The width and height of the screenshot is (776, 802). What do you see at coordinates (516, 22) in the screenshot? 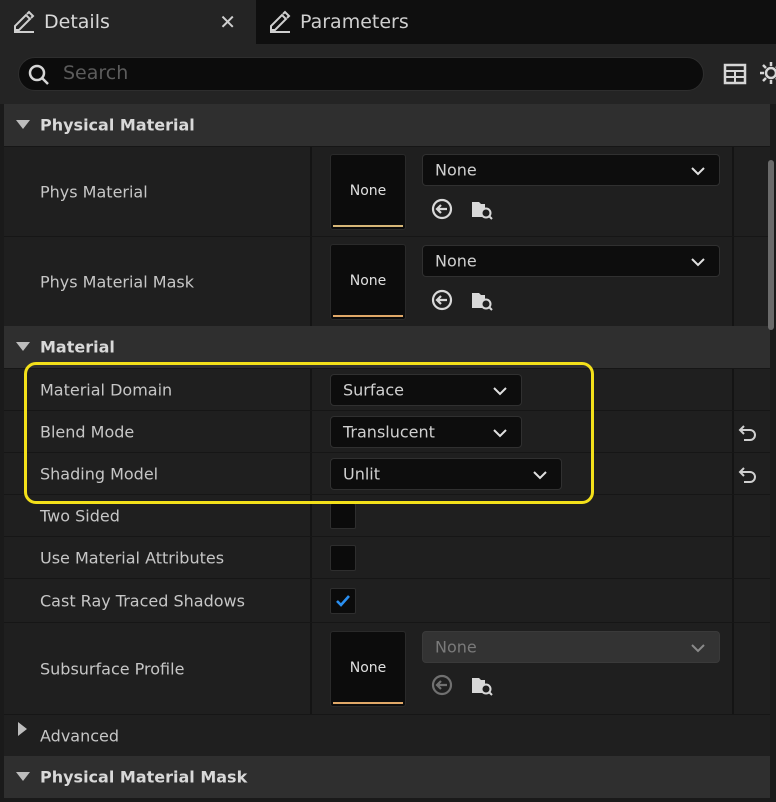
I see `tab-parameters: Parameters` at bounding box center [516, 22].